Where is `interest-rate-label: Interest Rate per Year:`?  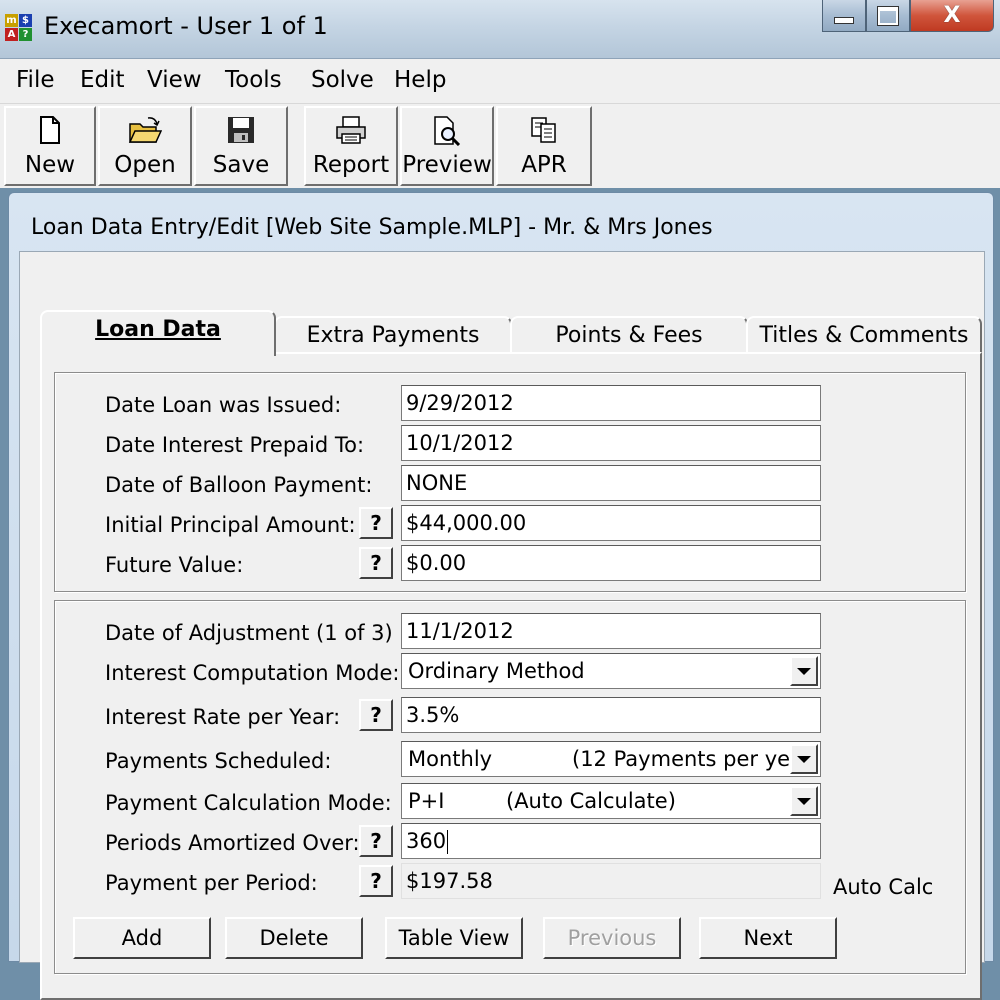 interest-rate-label: Interest Rate per Year: is located at coordinates (223, 717).